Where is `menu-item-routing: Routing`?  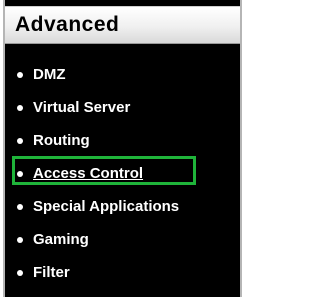 menu-item-routing: Routing is located at coordinates (122, 140).